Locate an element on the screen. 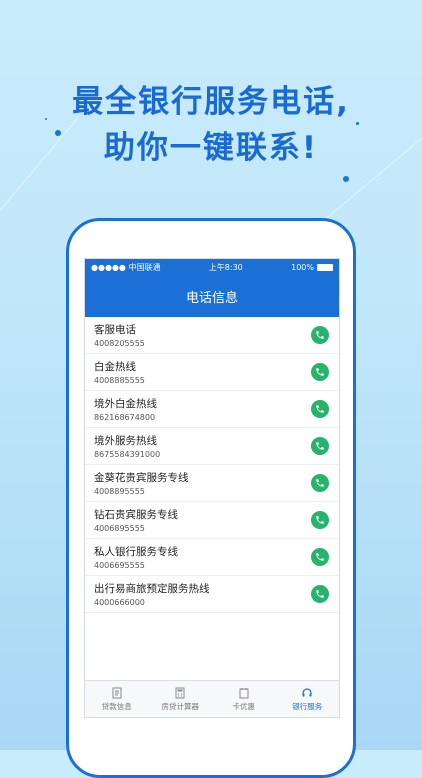 This screenshot has height=778, width=422. contact-title: 境外白金热线 is located at coordinates (125, 404).